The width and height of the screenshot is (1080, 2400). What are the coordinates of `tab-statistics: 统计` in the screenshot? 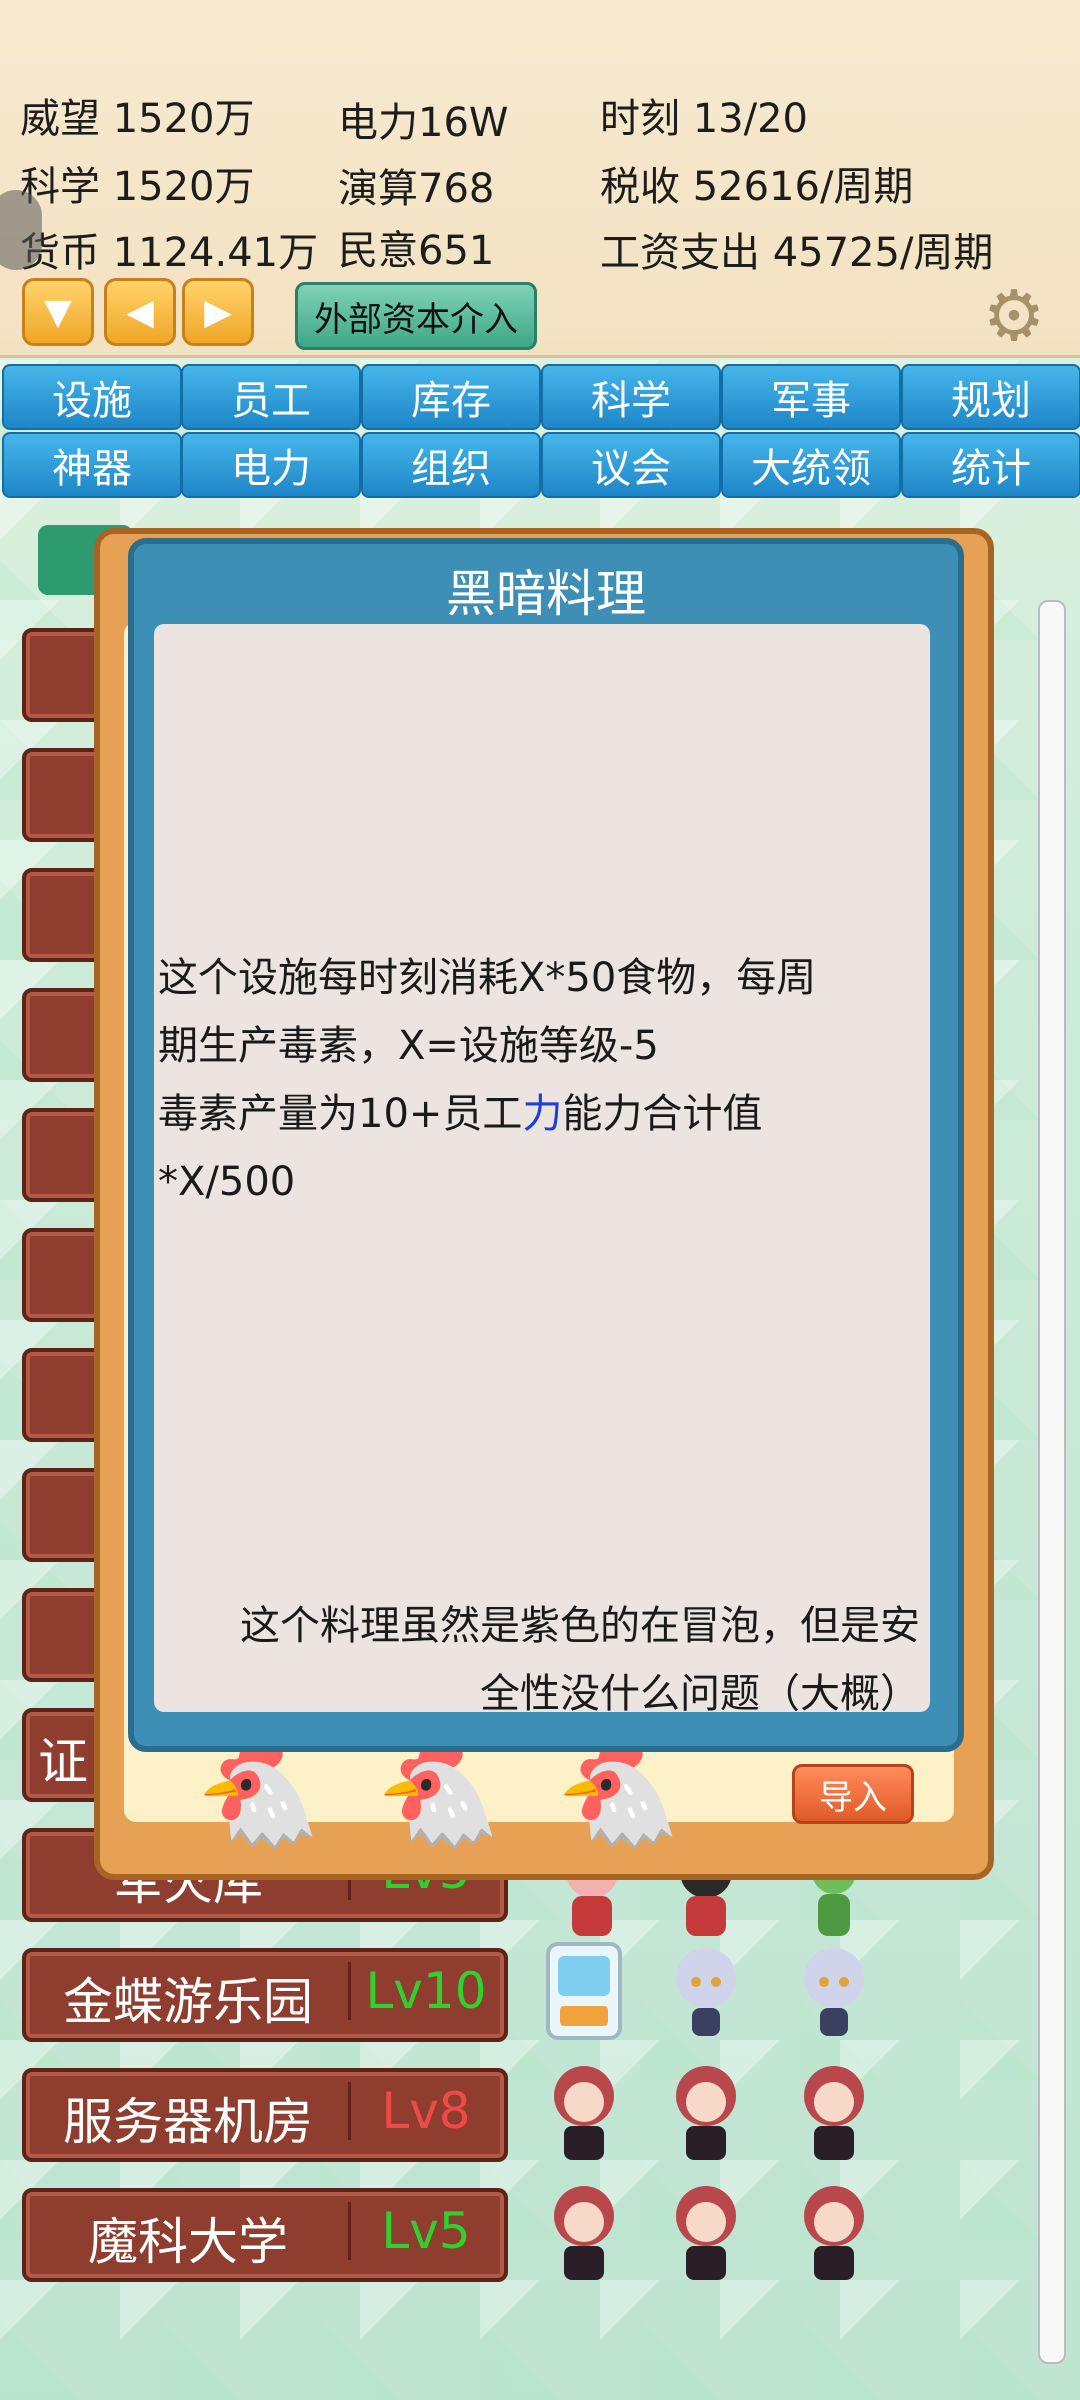 It's located at (990, 465).